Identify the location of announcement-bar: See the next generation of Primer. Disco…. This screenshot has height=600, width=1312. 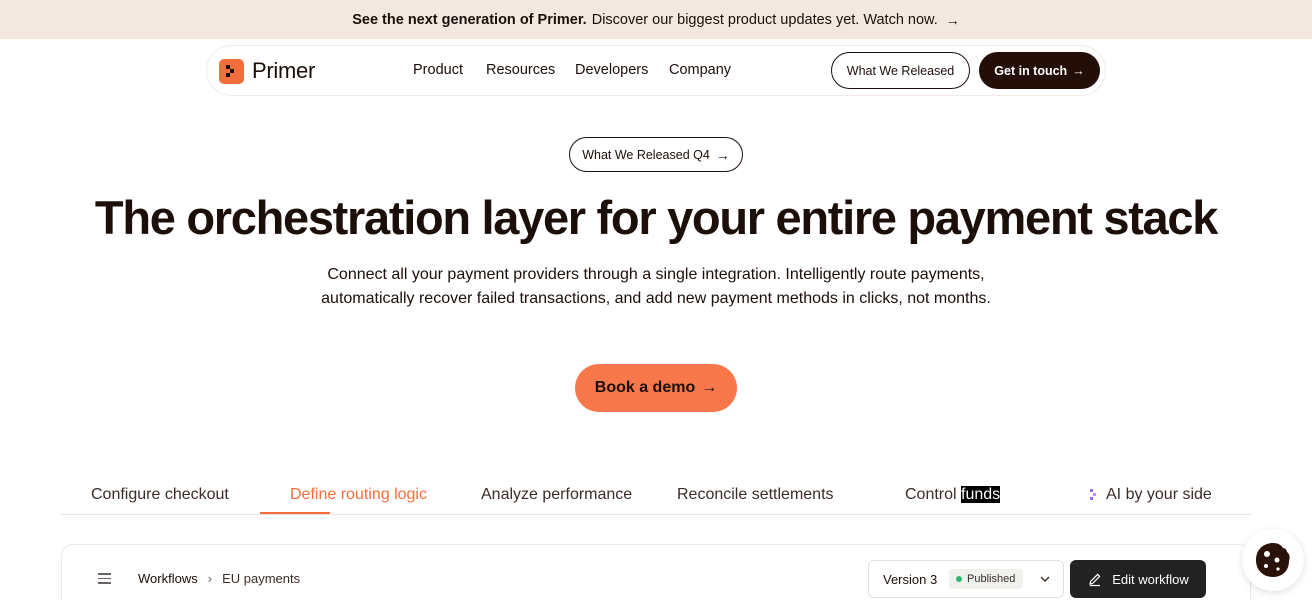
(656, 19).